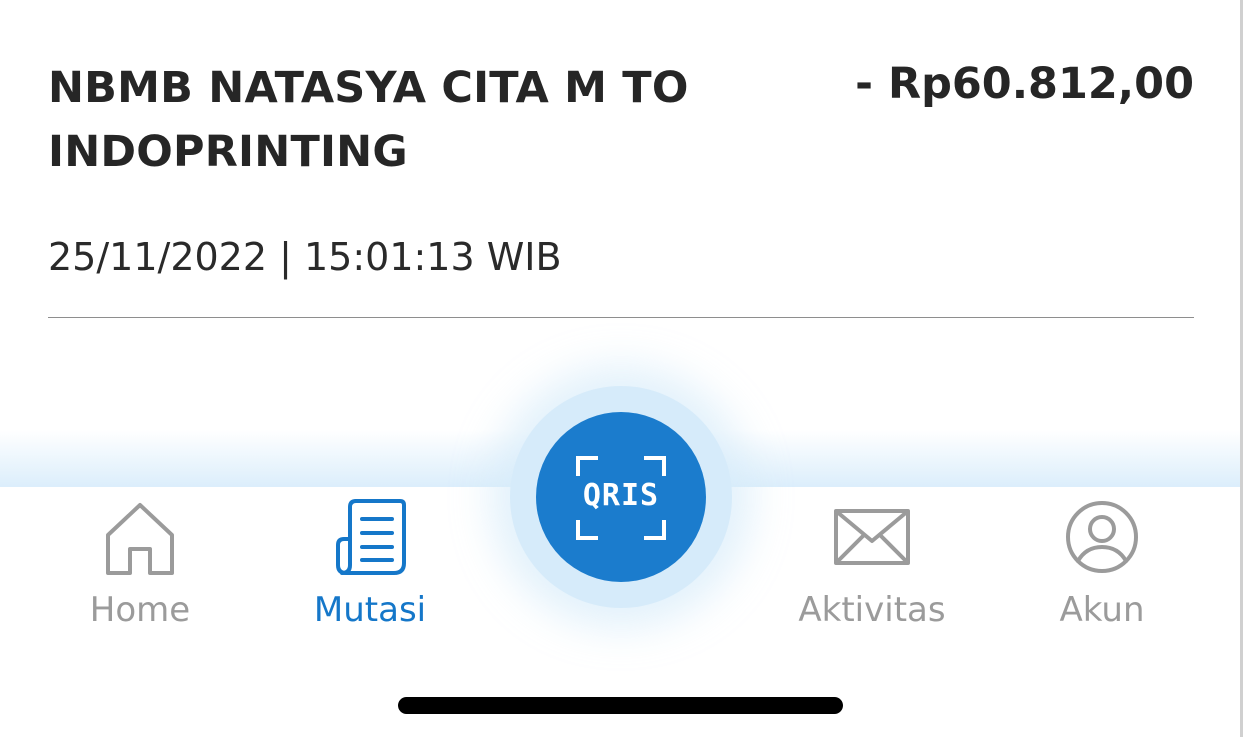 This screenshot has width=1243, height=737. I want to click on qris-label: QRIS, so click(621, 495).